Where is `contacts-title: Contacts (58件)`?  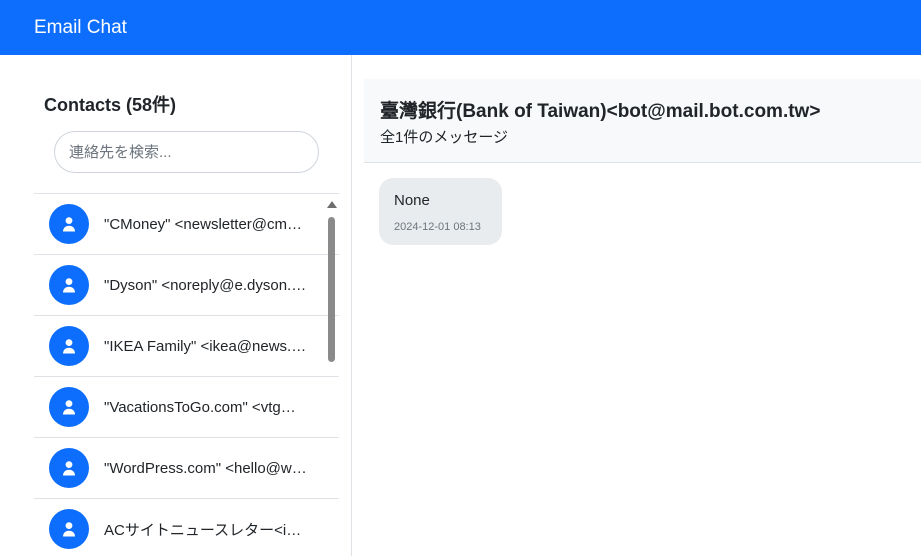 contacts-title: Contacts (58件) is located at coordinates (110, 105).